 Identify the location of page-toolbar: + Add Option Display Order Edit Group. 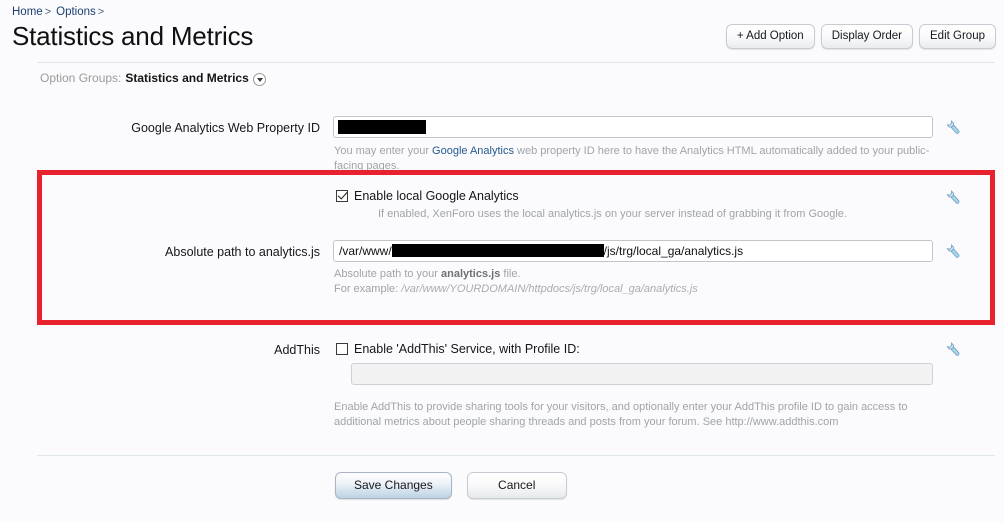
(860, 36).